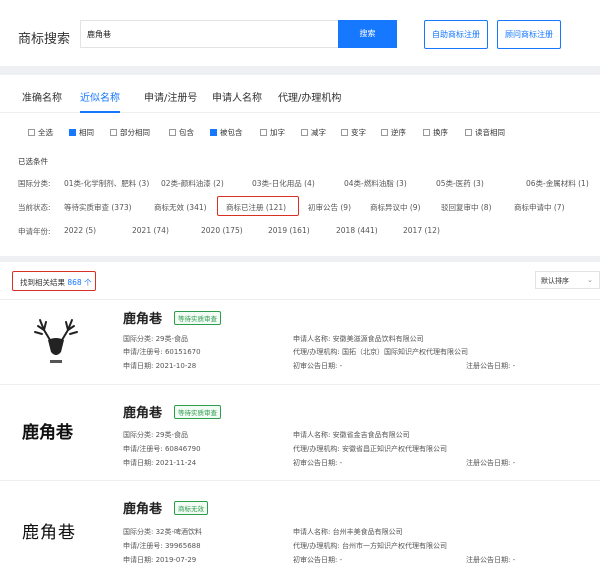 The image size is (600, 584). Describe the element at coordinates (557, 183) in the screenshot. I see `class-option: 06类-金属材料 (1)` at that location.